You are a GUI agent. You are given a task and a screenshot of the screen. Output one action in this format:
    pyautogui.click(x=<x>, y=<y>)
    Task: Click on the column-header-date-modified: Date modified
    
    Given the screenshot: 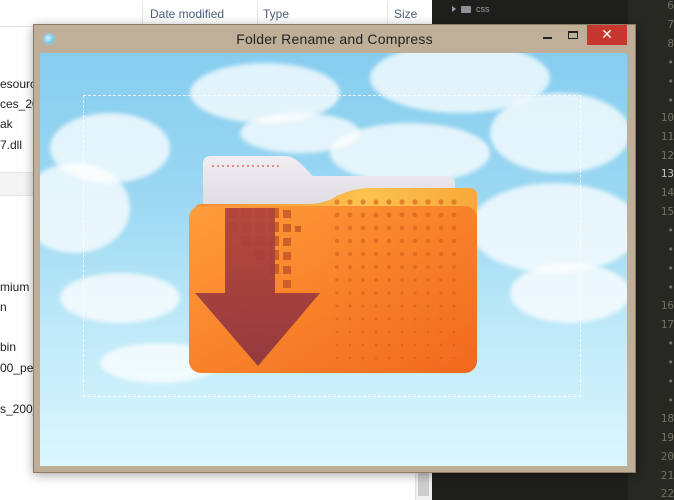 What is the action you would take?
    pyautogui.click(x=187, y=14)
    